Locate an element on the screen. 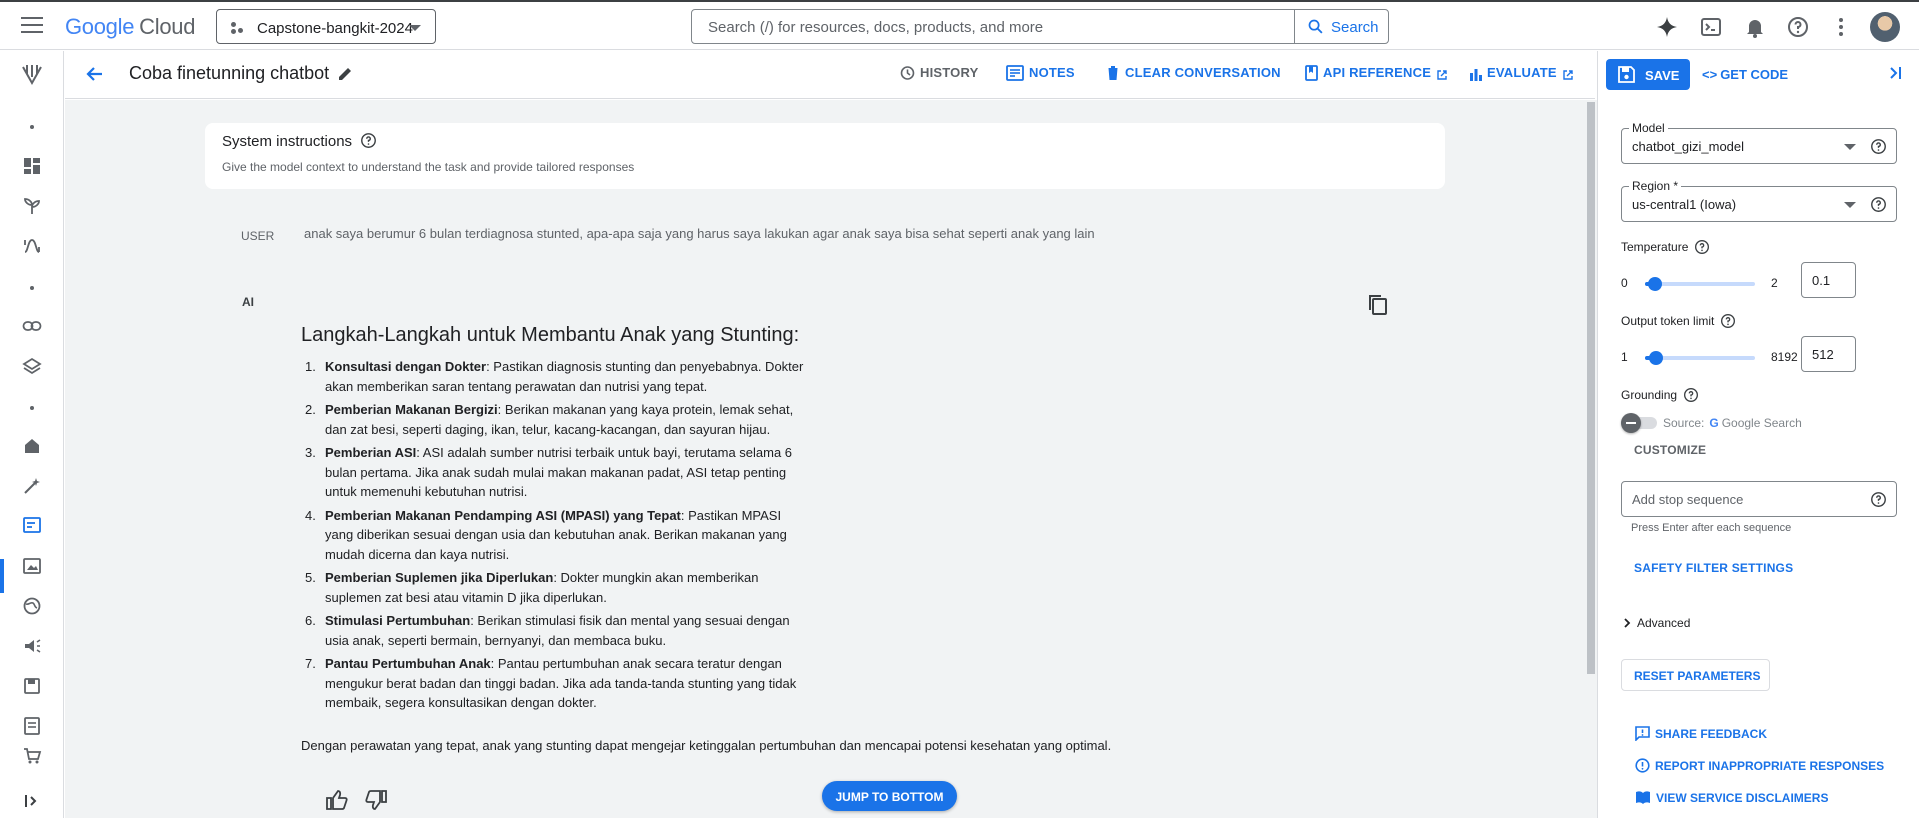 The height and width of the screenshot is (818, 1919). clear-conversation-button: CLEAR CONVERSATION is located at coordinates (1193, 73).